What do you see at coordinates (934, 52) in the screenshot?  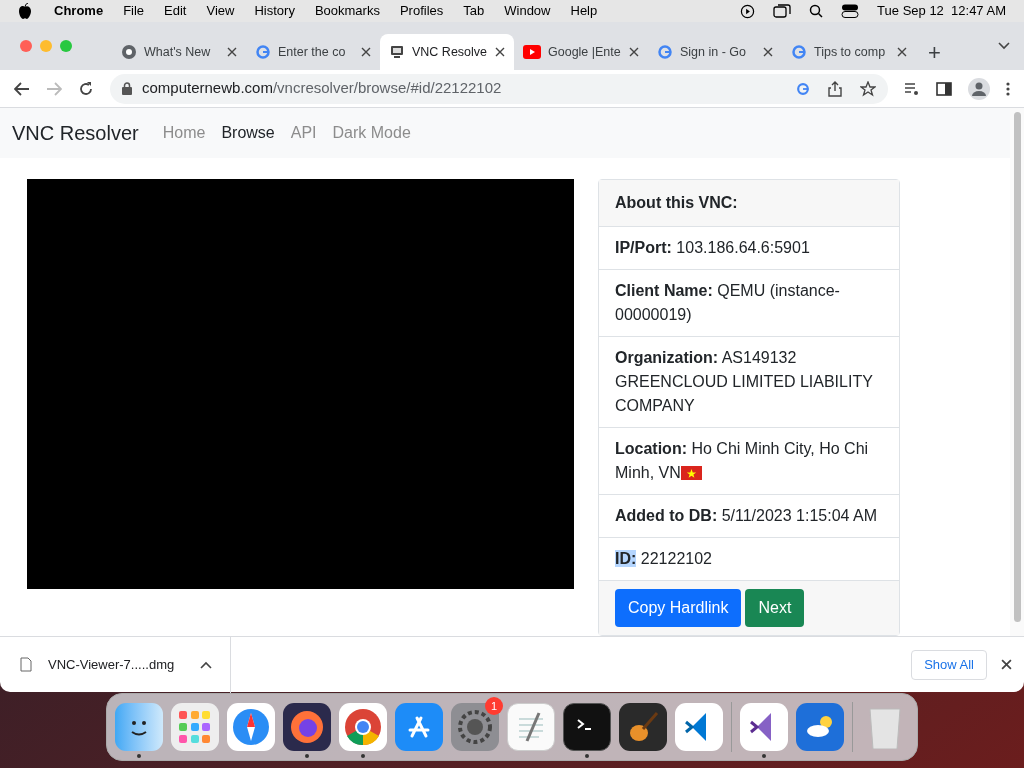 I see `new-tab-button: +` at bounding box center [934, 52].